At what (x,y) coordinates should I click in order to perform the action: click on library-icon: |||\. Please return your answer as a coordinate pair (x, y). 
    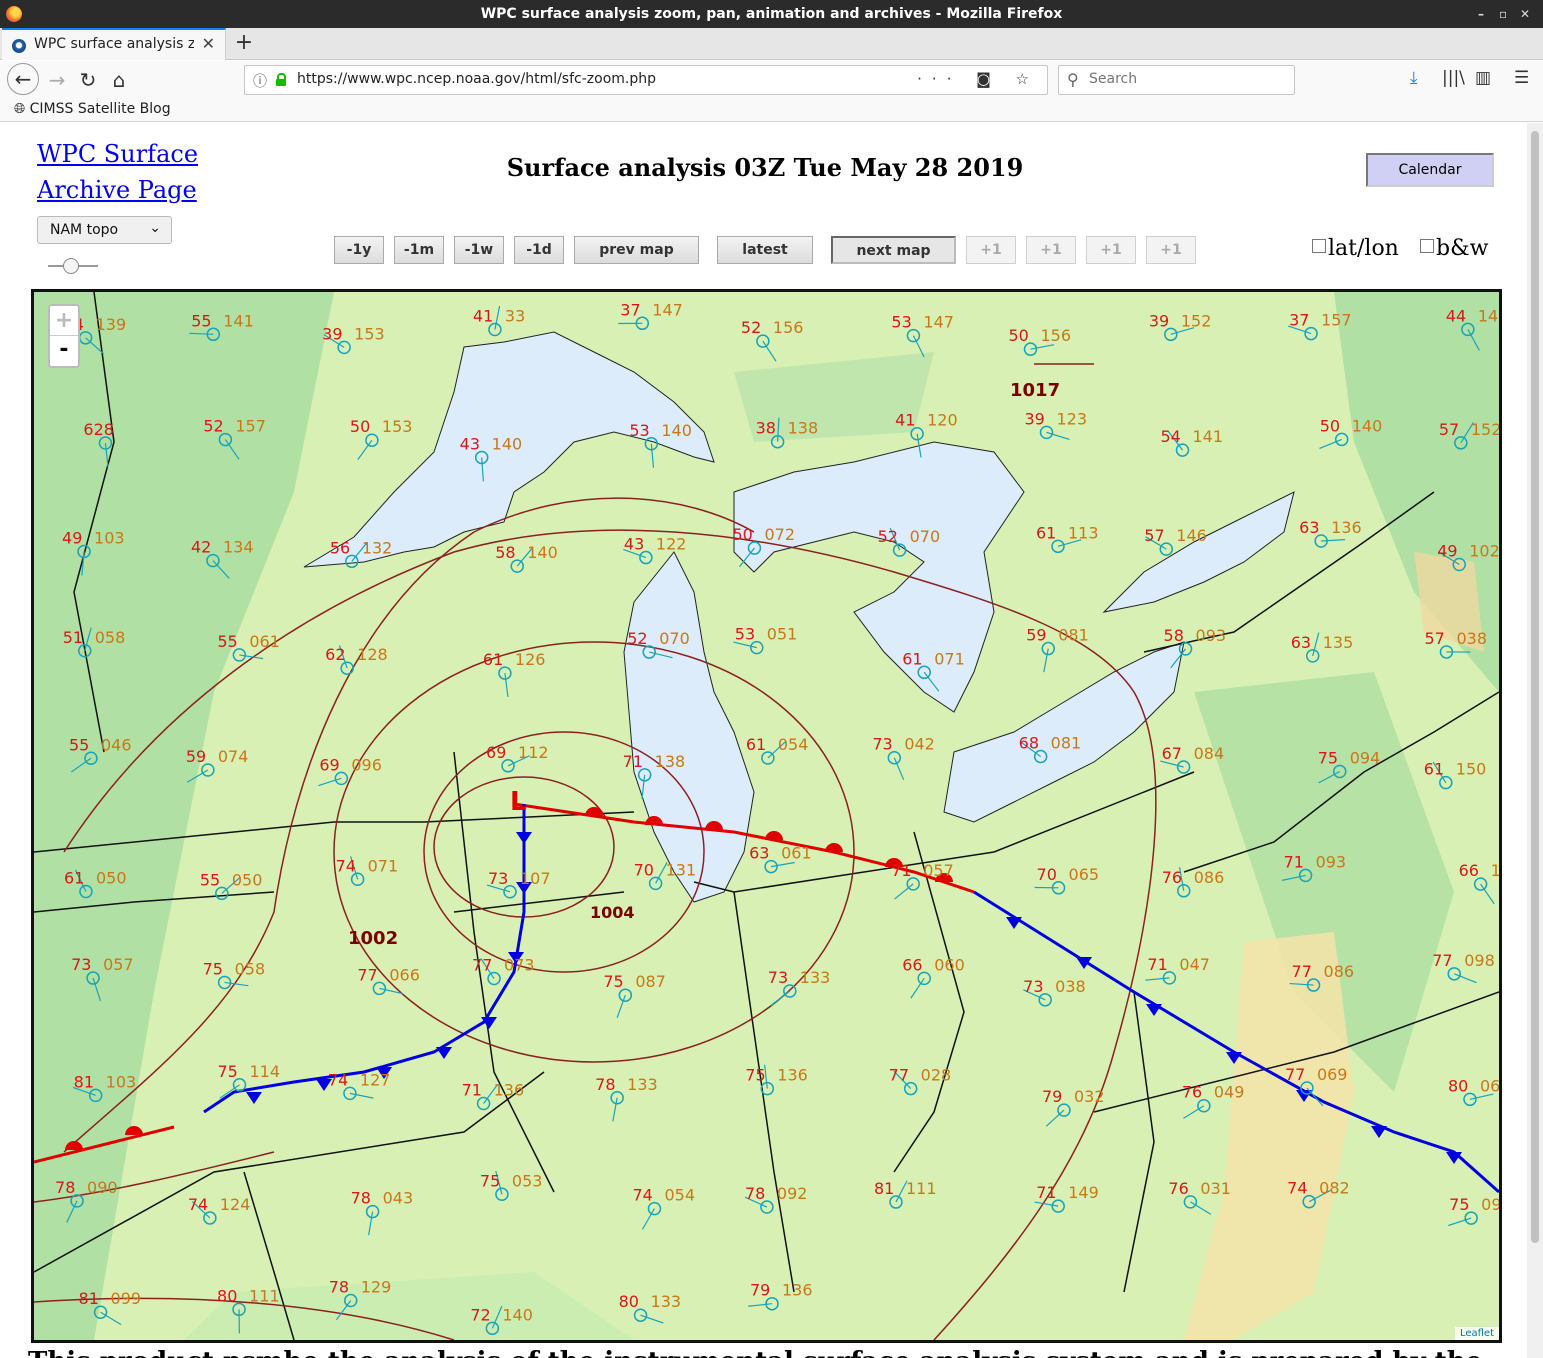
    Looking at the image, I should click on (1453, 78).